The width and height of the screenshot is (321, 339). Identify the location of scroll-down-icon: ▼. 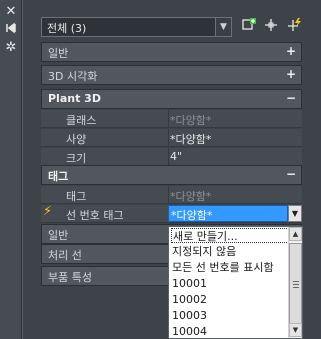
(295, 330).